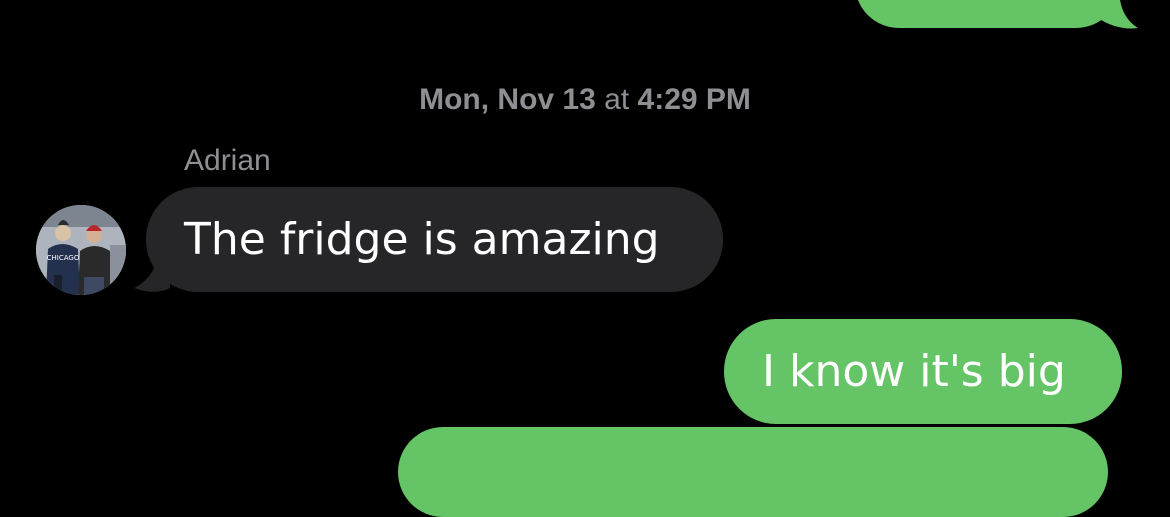  Describe the element at coordinates (694, 99) in the screenshot. I see `timestamp-time: 4:29 PM` at that location.